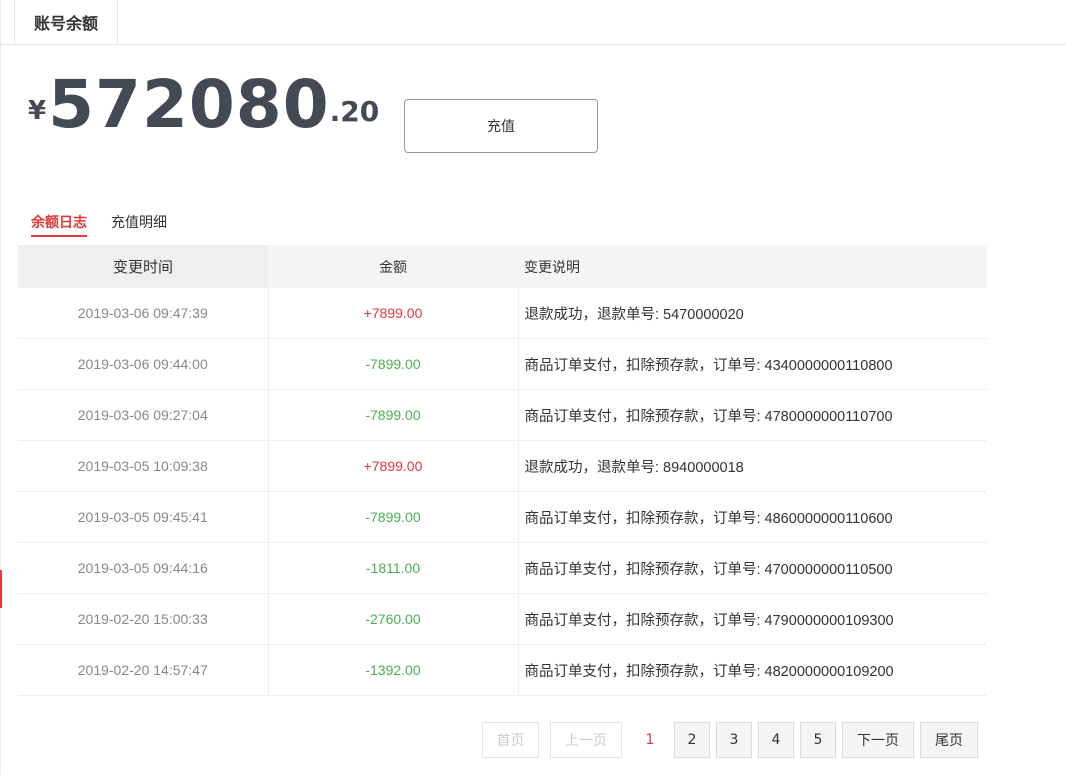  I want to click on balance-decimal: .20, so click(354, 111).